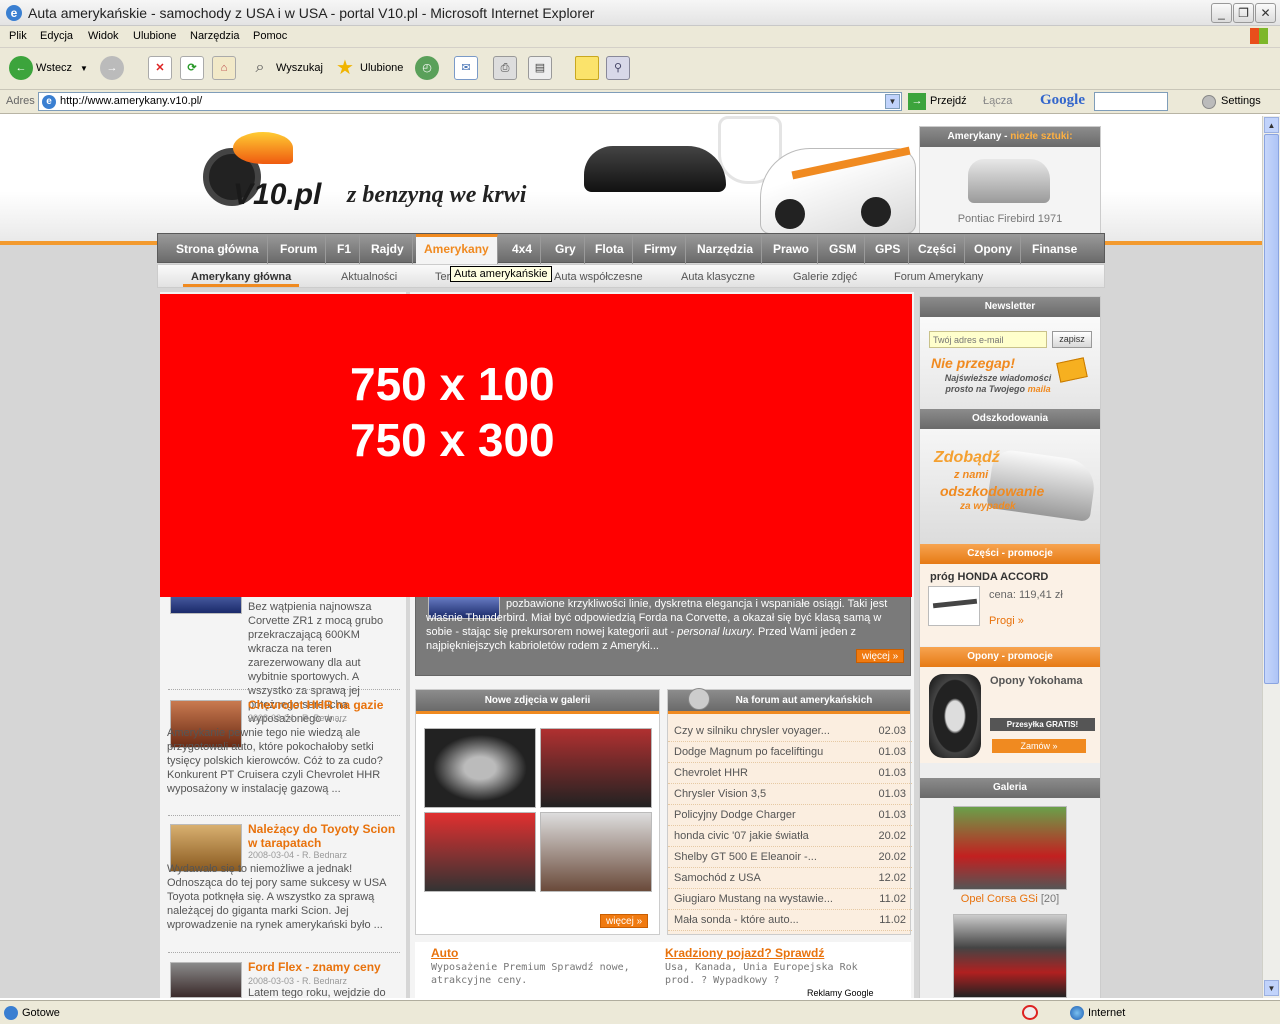  What do you see at coordinates (1054, 249) in the screenshot?
I see `nav-finanse: Finanse` at bounding box center [1054, 249].